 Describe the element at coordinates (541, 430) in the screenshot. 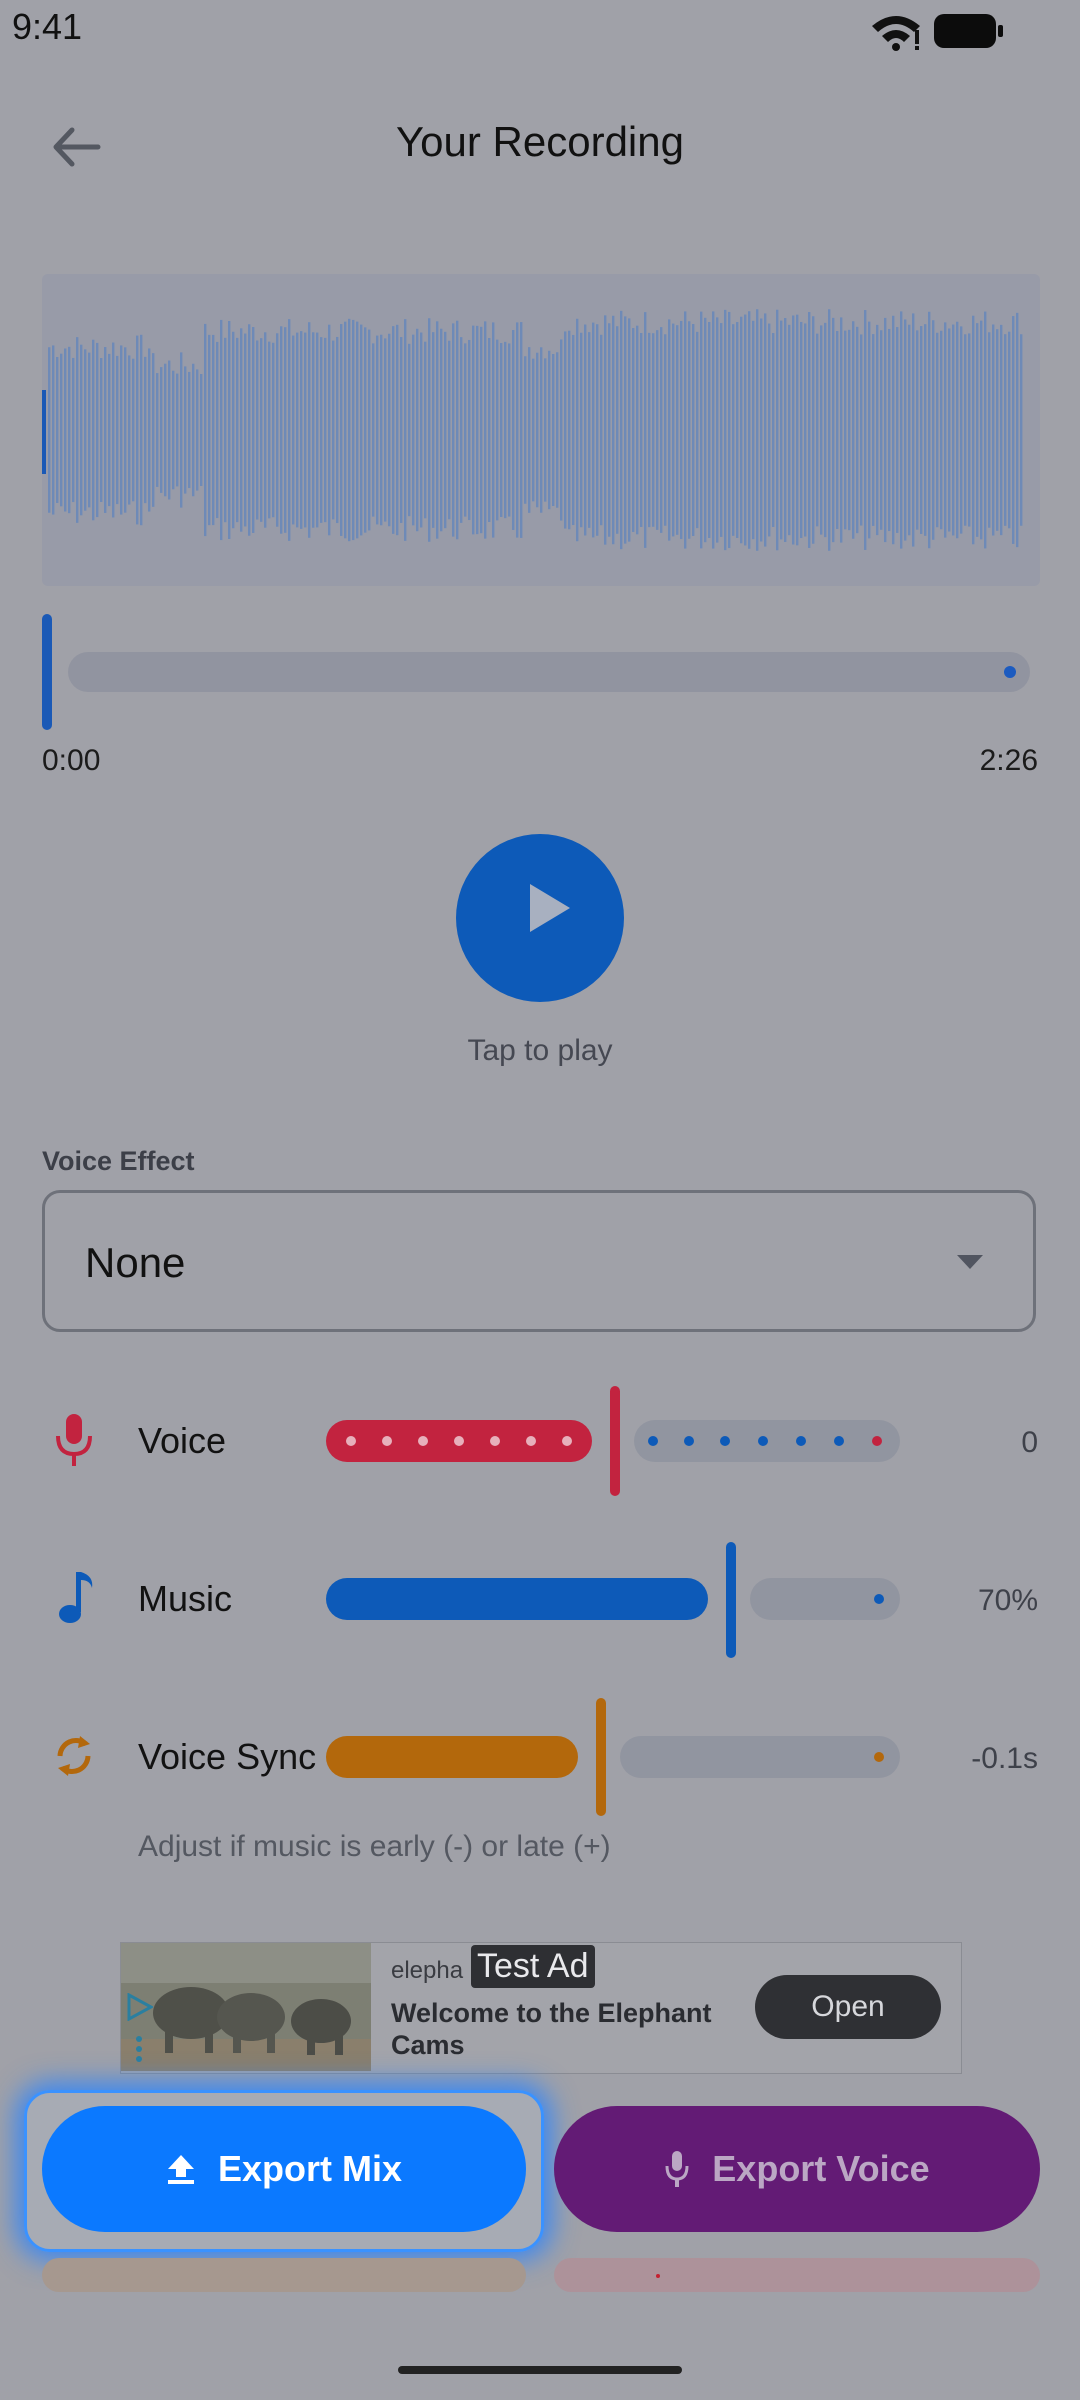

I see `waveform-panel` at that location.